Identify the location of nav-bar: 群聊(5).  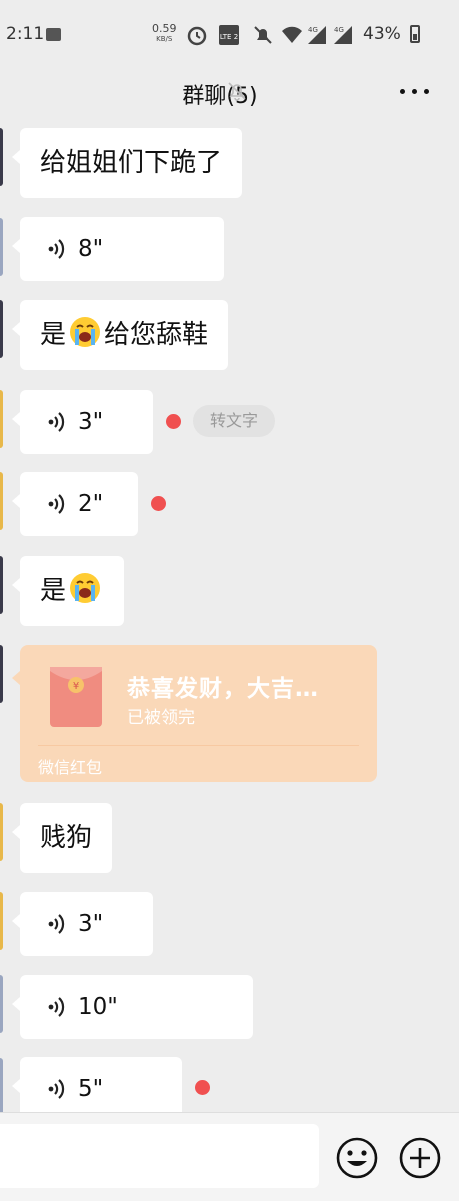
(229, 94).